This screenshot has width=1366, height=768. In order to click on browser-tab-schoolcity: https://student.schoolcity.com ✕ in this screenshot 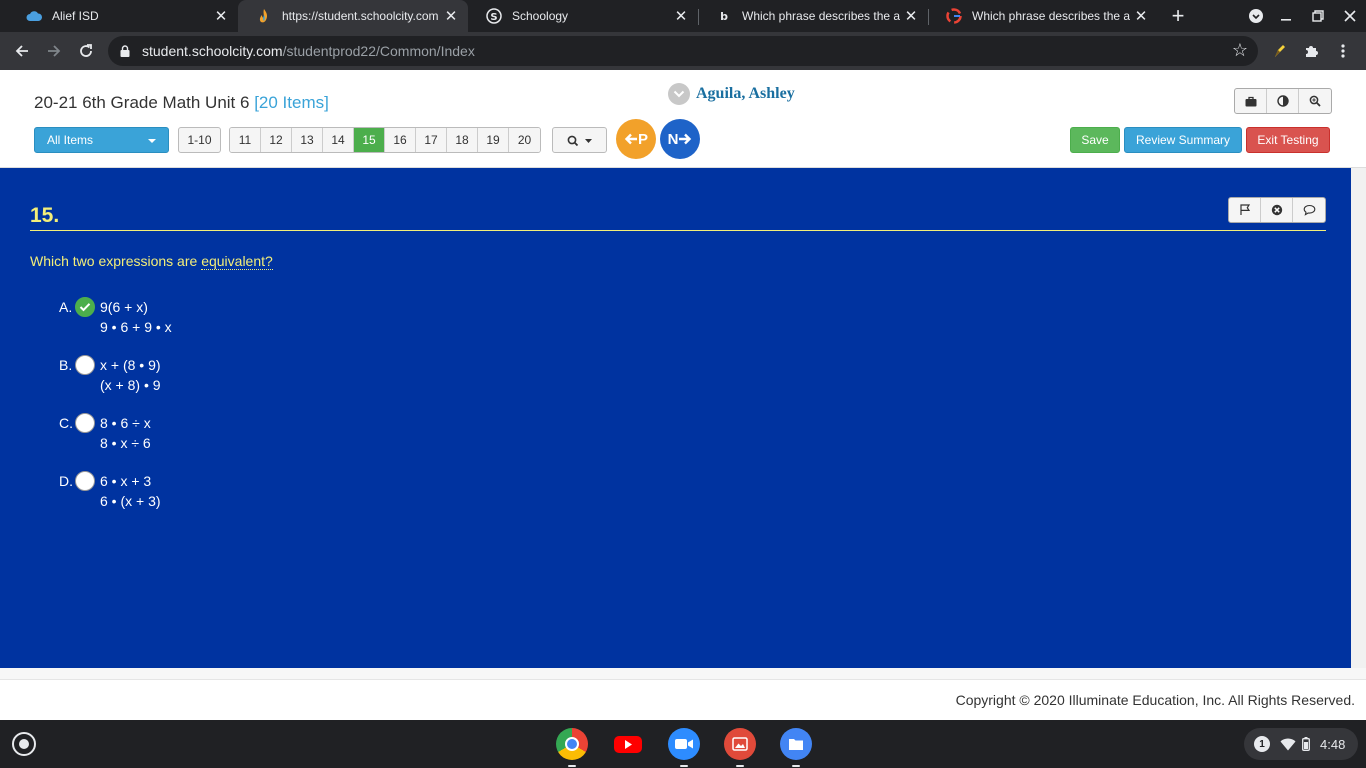, I will do `click(353, 16)`.